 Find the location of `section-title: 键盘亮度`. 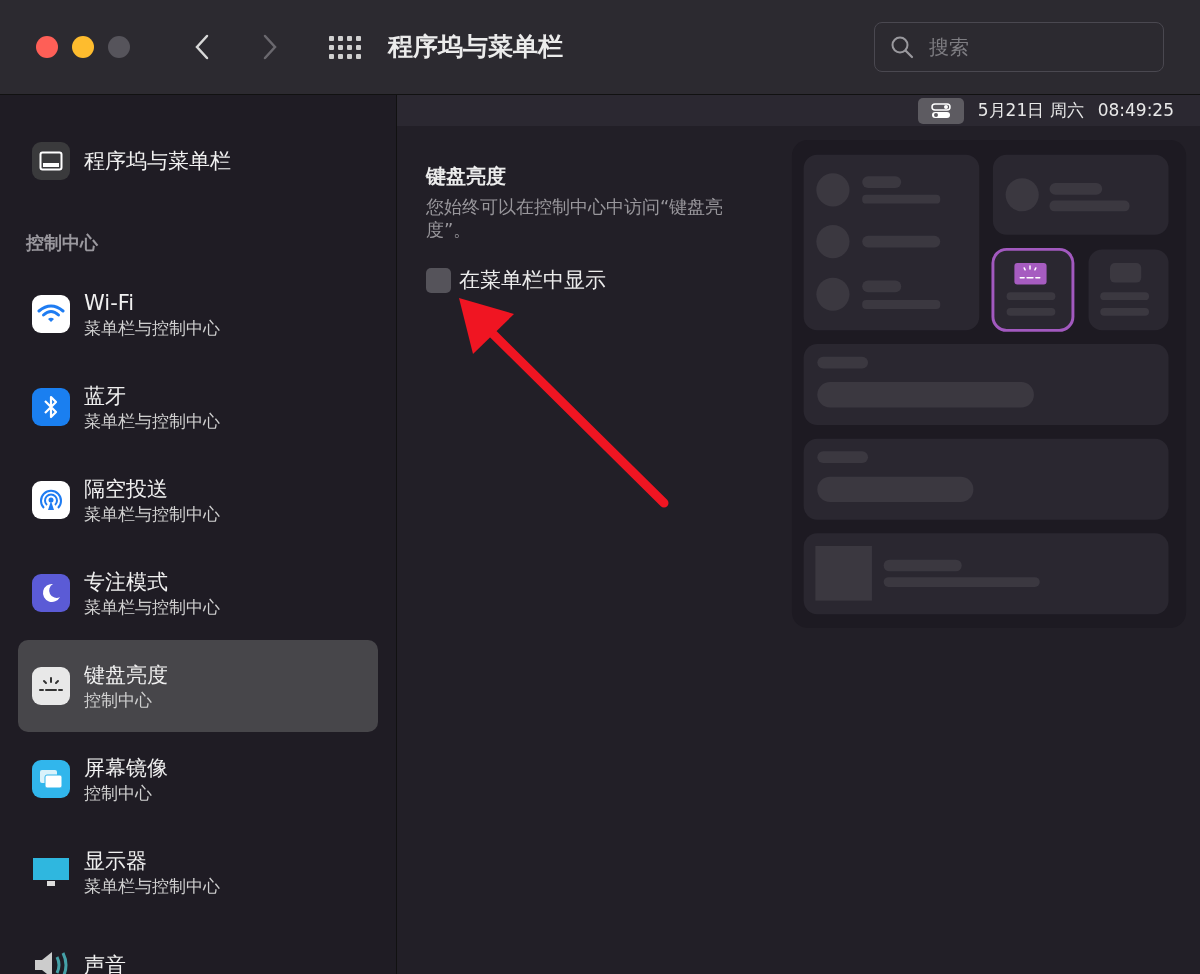

section-title: 键盘亮度 is located at coordinates (466, 176).